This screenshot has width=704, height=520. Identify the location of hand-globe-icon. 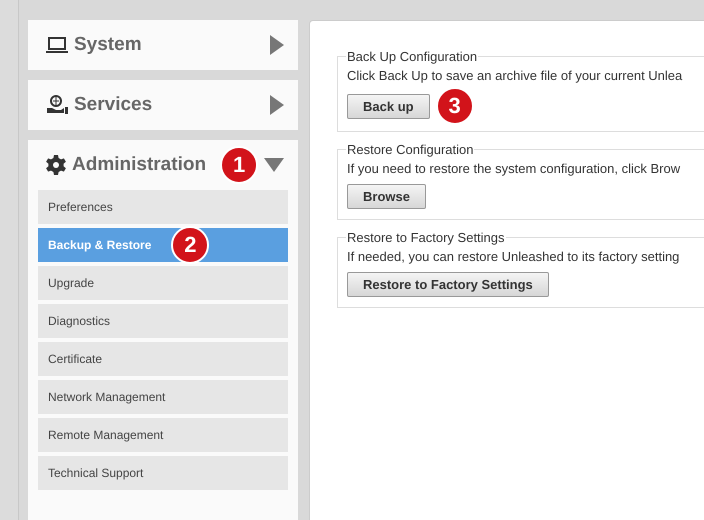
(57, 105).